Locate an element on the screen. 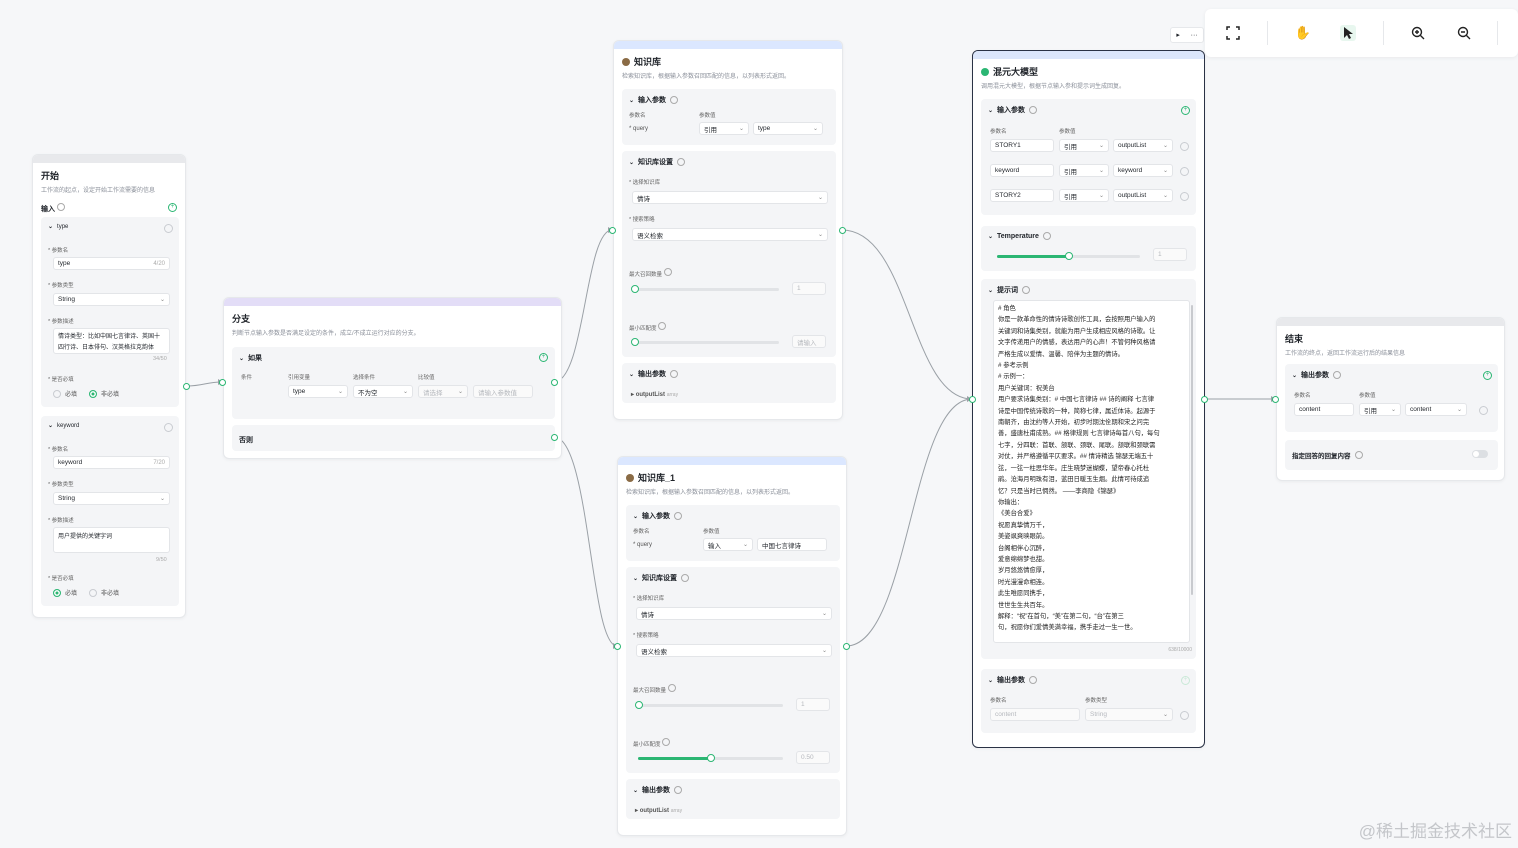  prompt-line: 七字，分四联：首联、颔联、颈联、尾联。颔联和颈联需 is located at coordinates (1077, 445).